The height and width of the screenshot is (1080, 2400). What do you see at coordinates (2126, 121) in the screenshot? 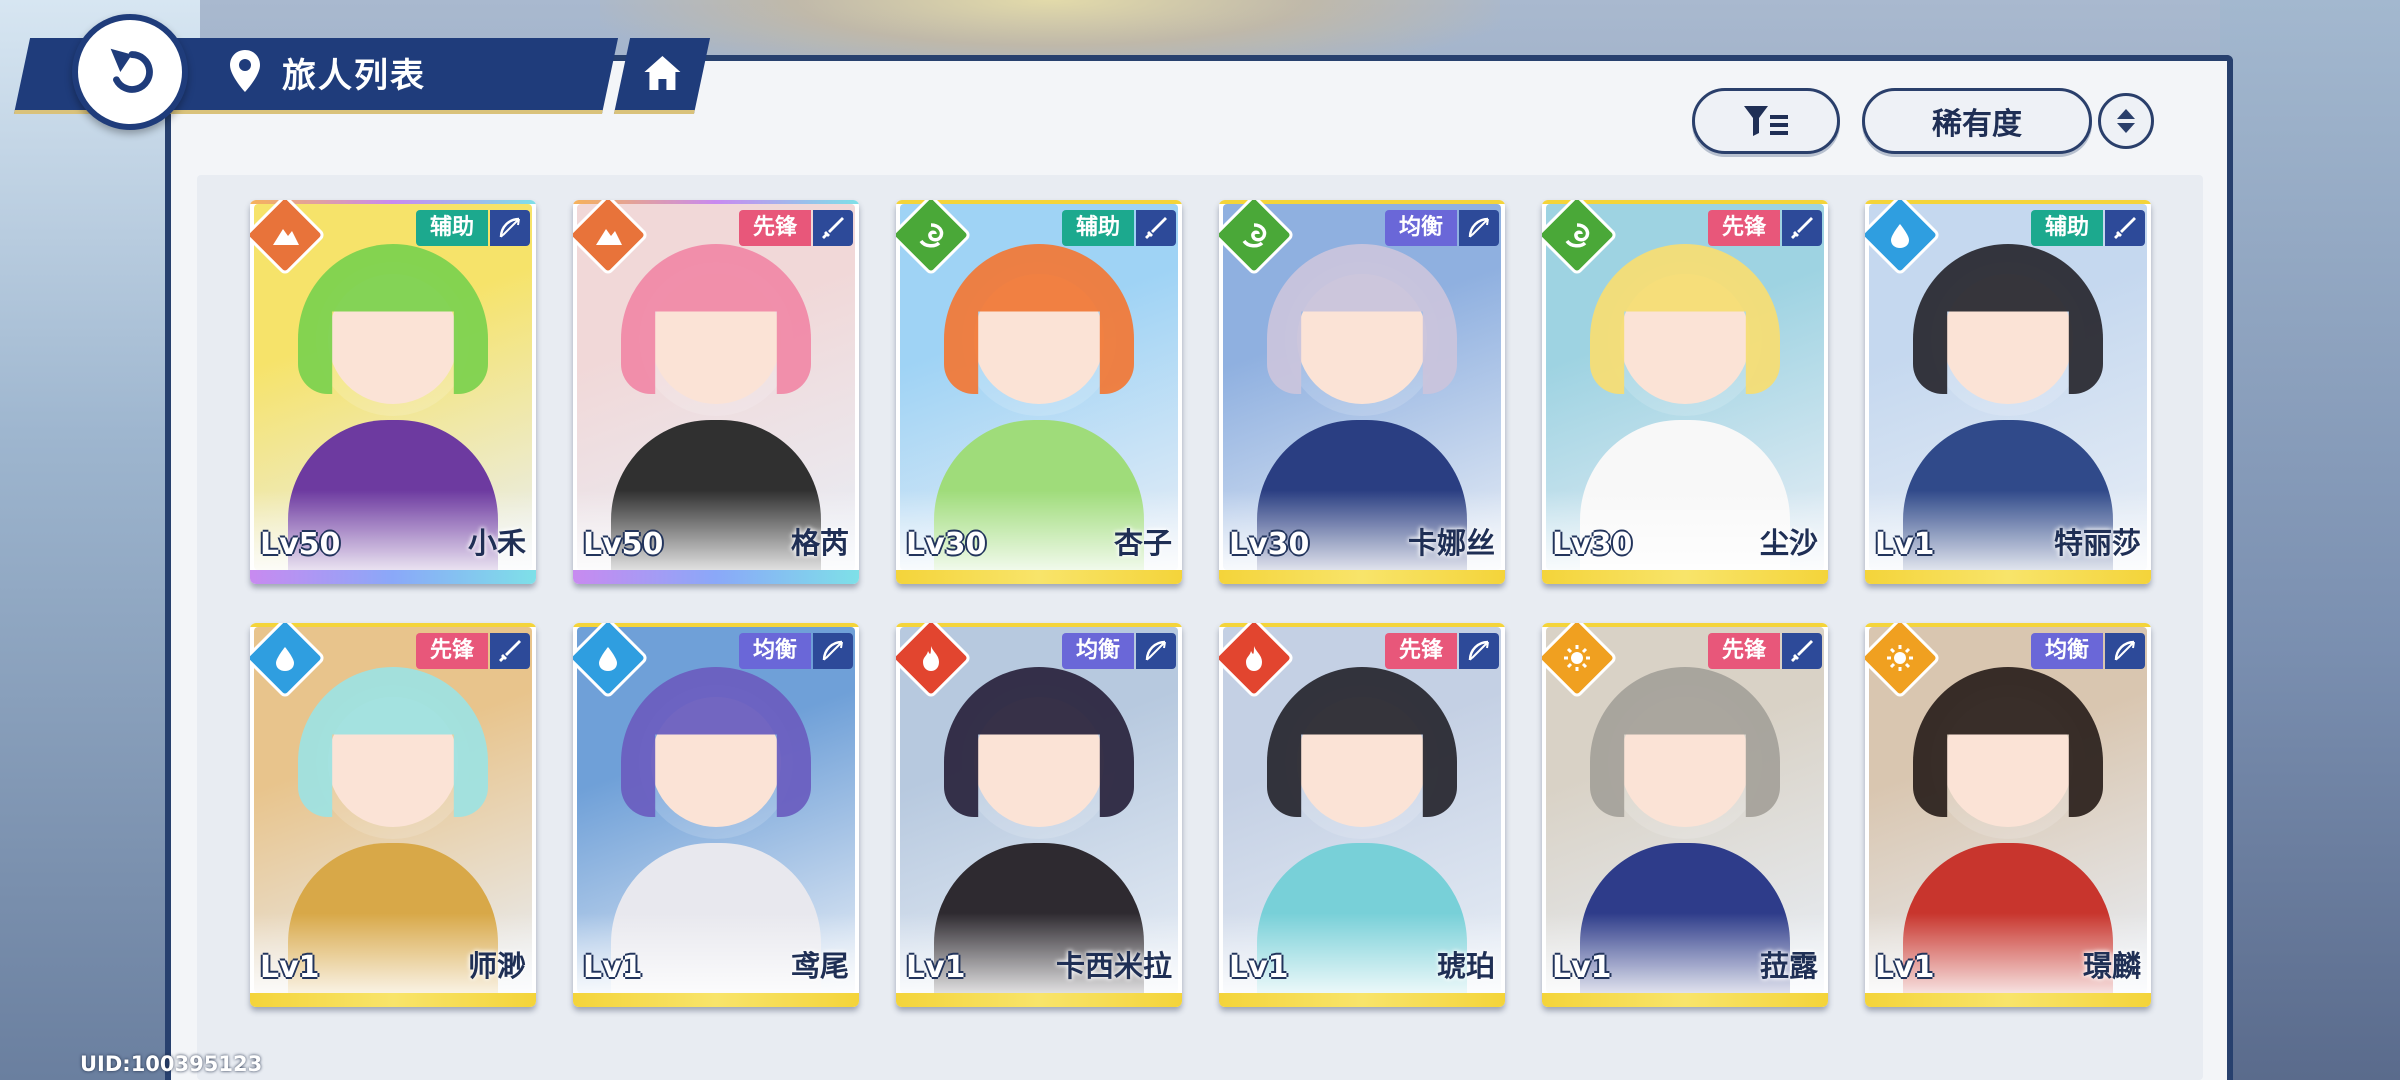
I see `sort-order-toggle` at bounding box center [2126, 121].